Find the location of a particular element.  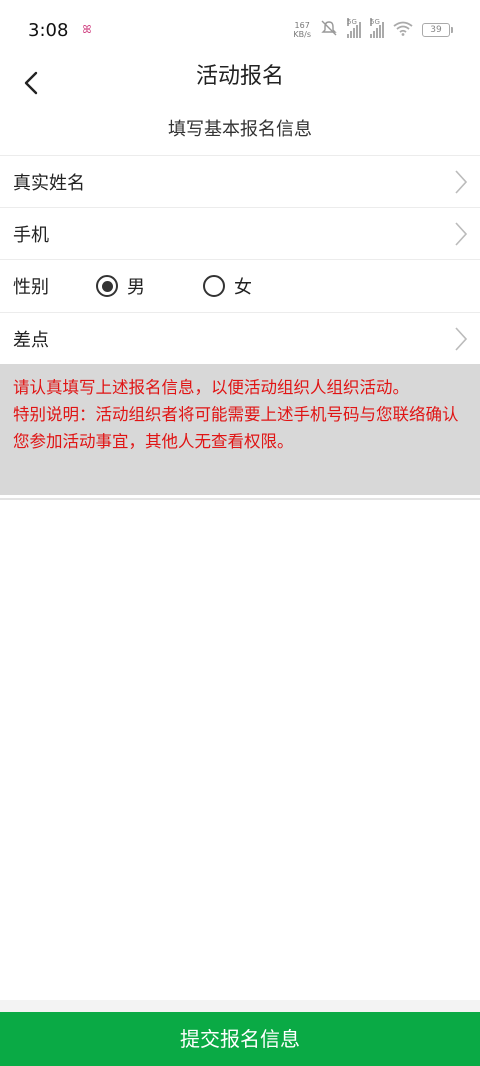

gender-radio-group: 男 女 is located at coordinates (203, 286).